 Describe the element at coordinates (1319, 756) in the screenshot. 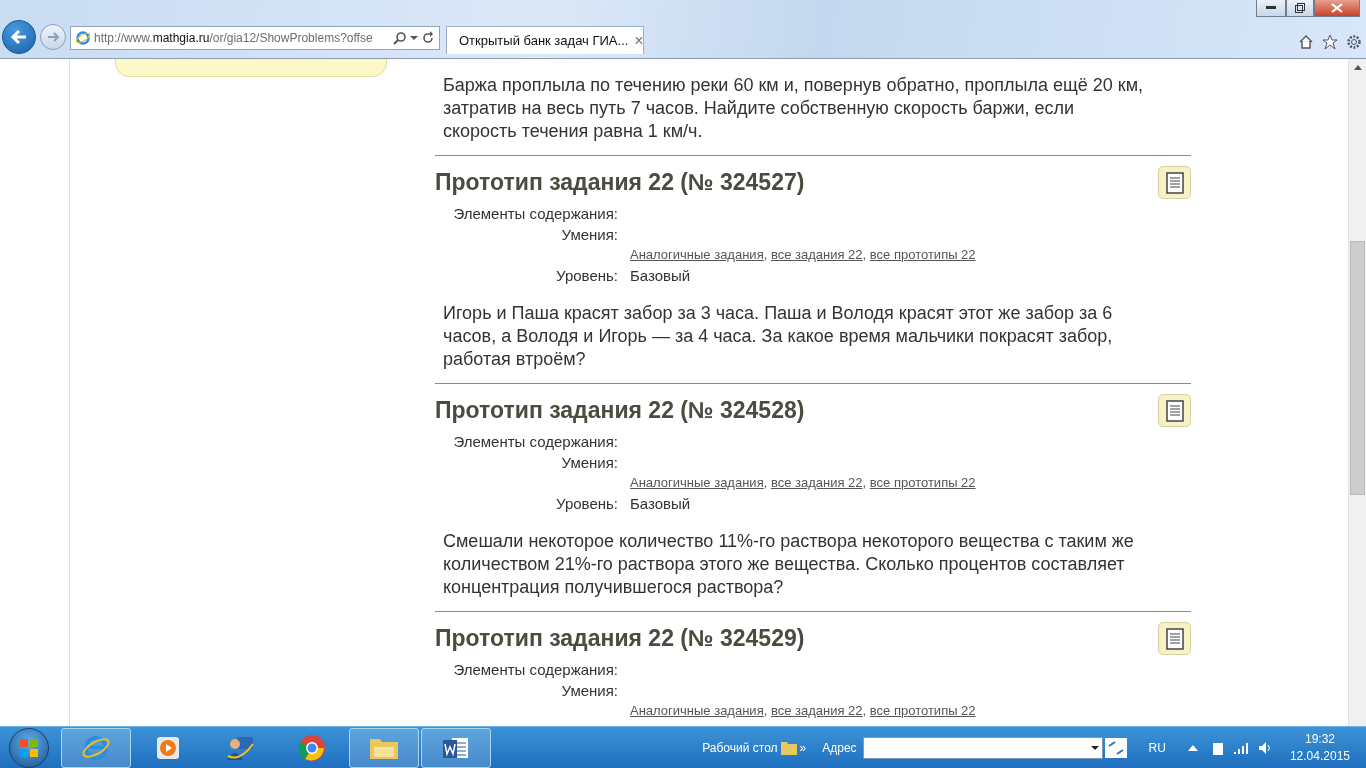

I see `clock-date: 12.04.2015` at that location.